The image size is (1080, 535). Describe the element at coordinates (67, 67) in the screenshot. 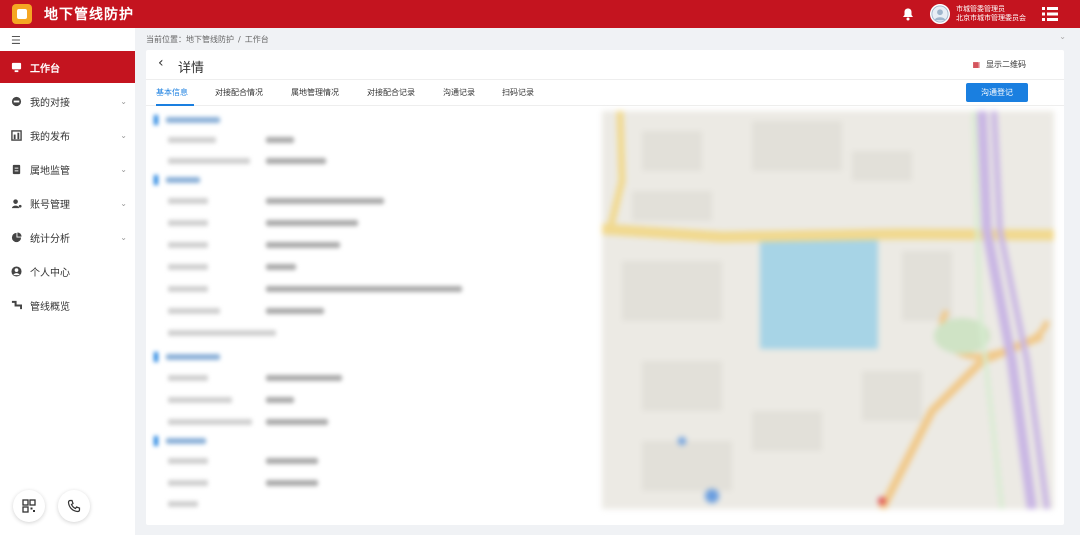

I see `sidebar-item-workbench: 工作台` at that location.